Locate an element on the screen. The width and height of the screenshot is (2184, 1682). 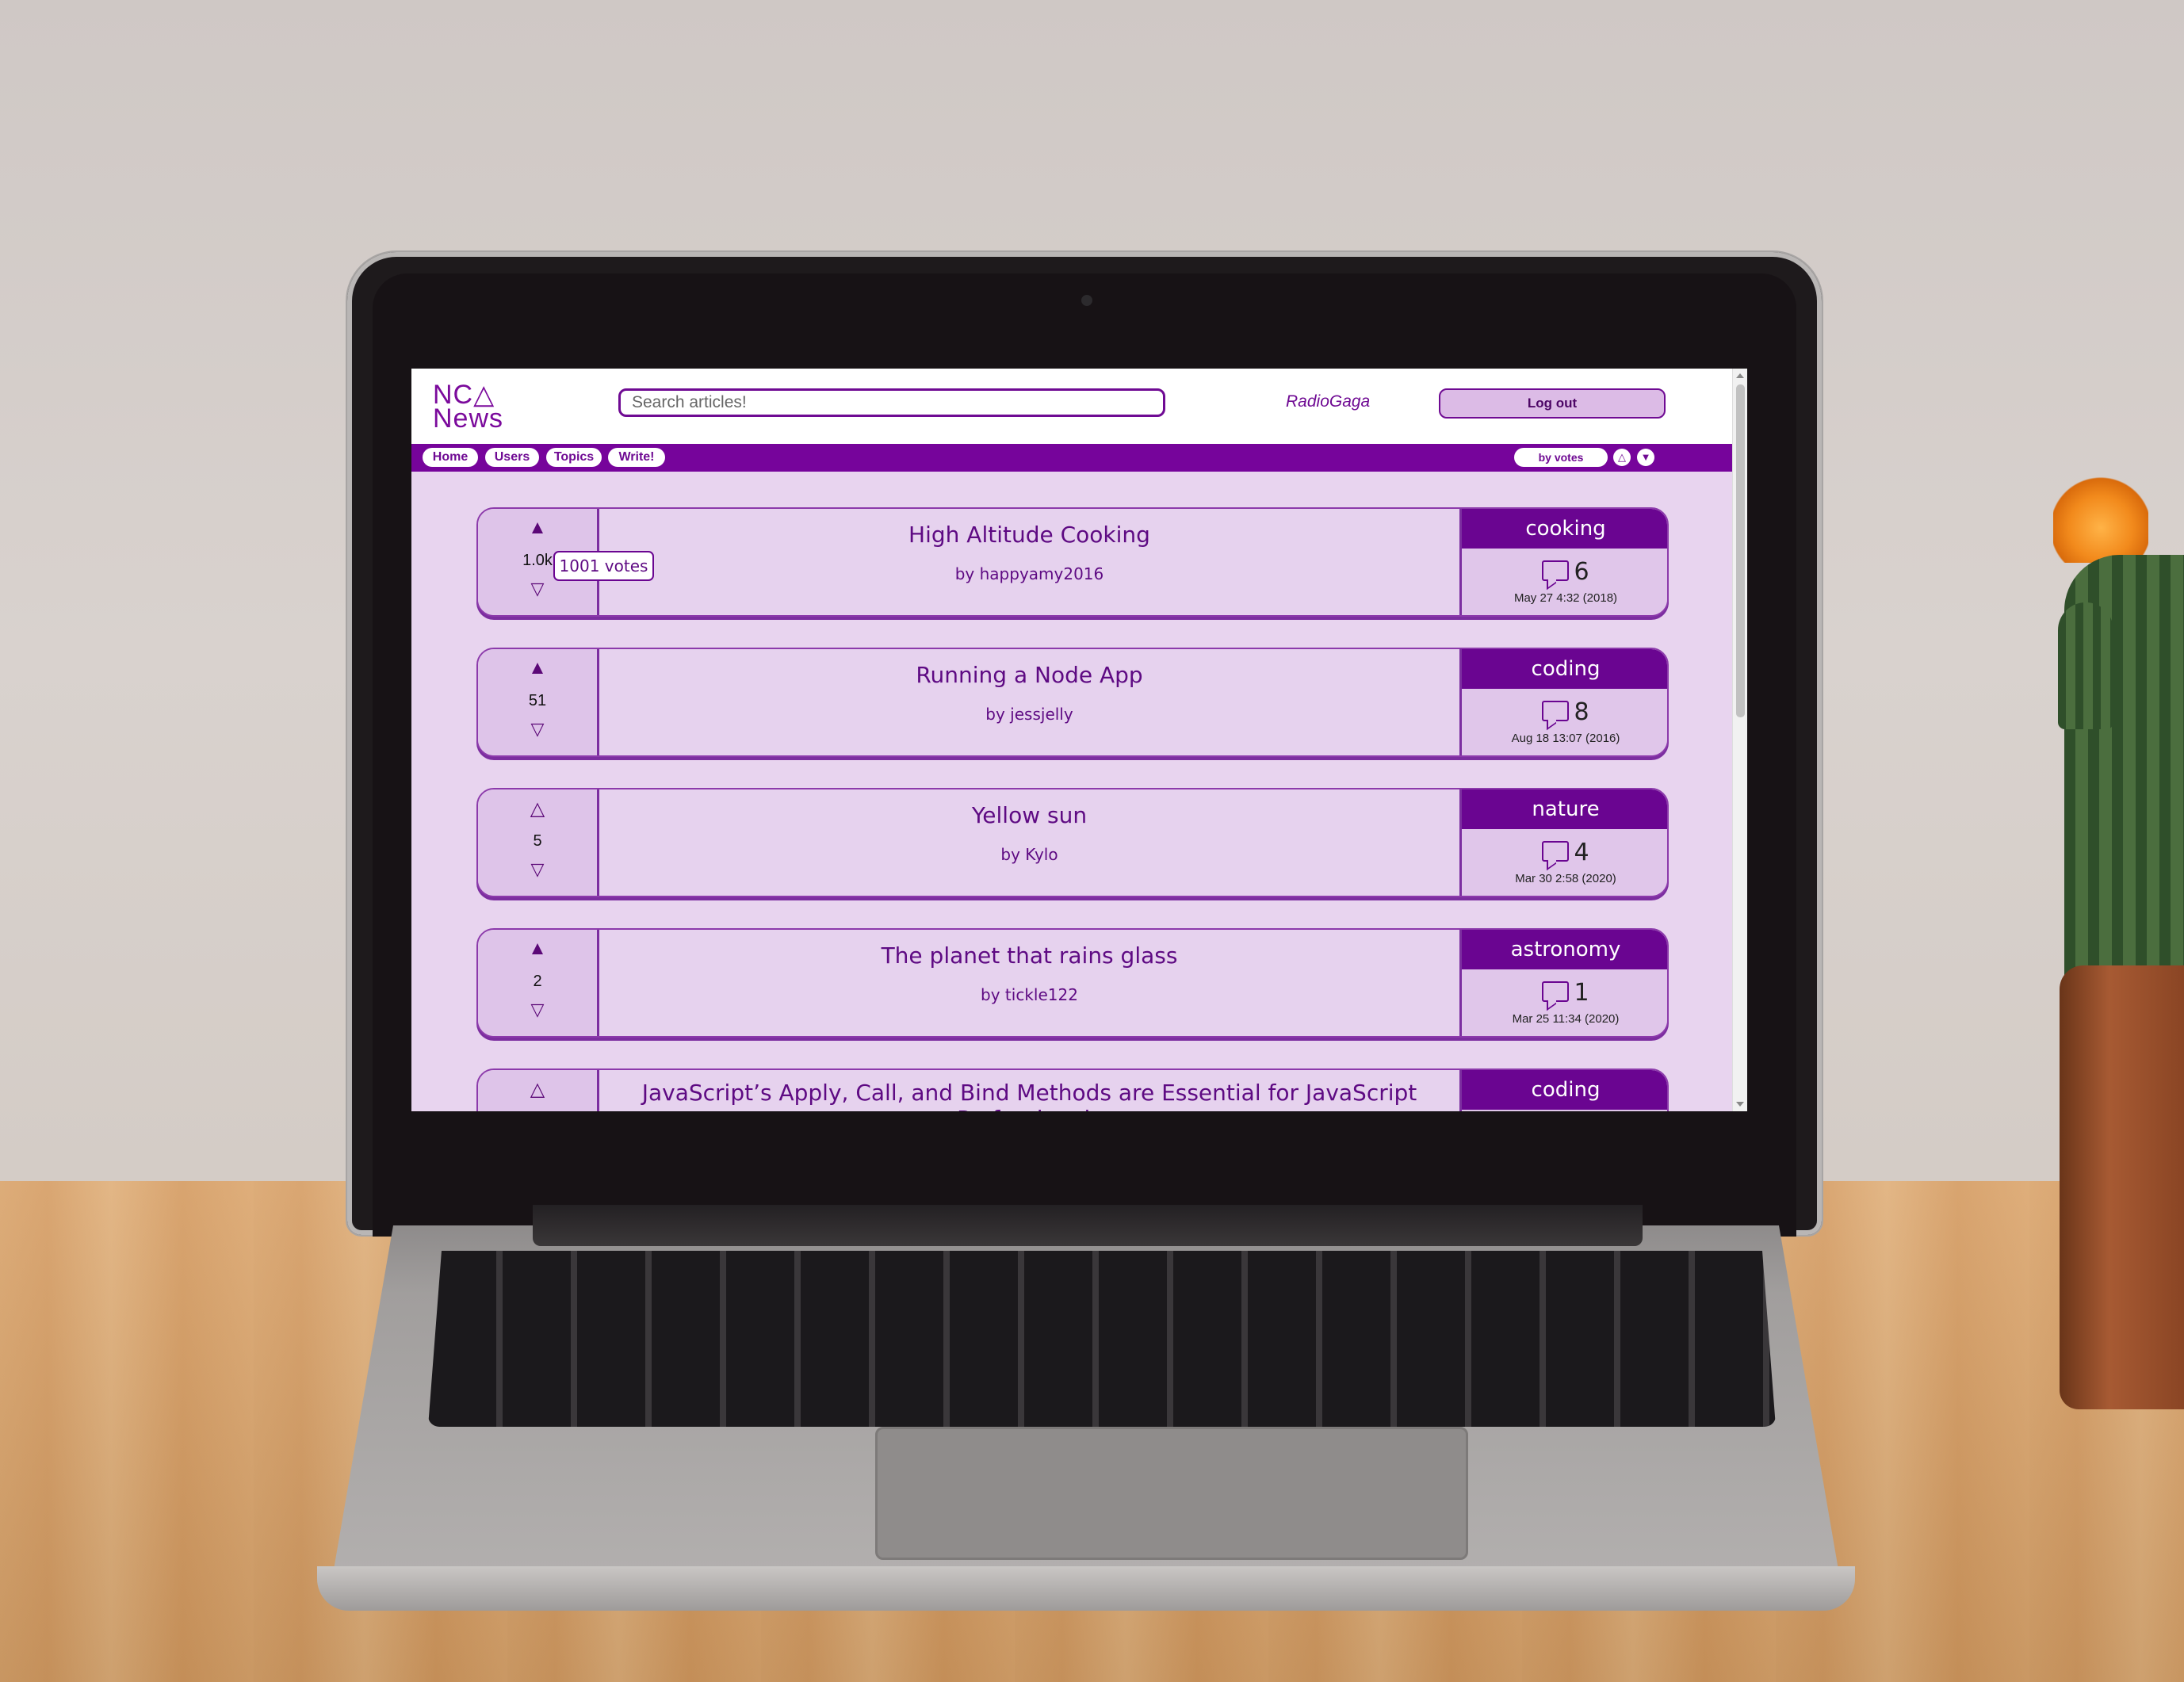
vertical-scrollbar is located at coordinates (1739, 740).